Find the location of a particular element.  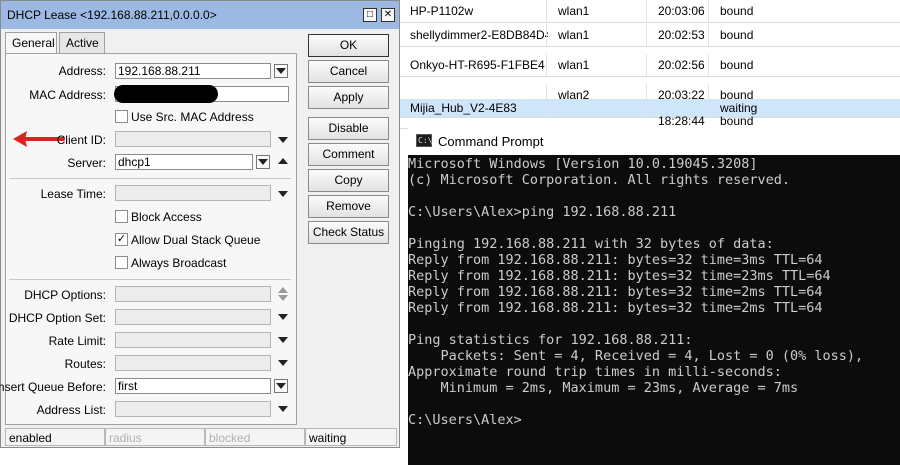

use-src-mac-checkbox is located at coordinates (121, 116).